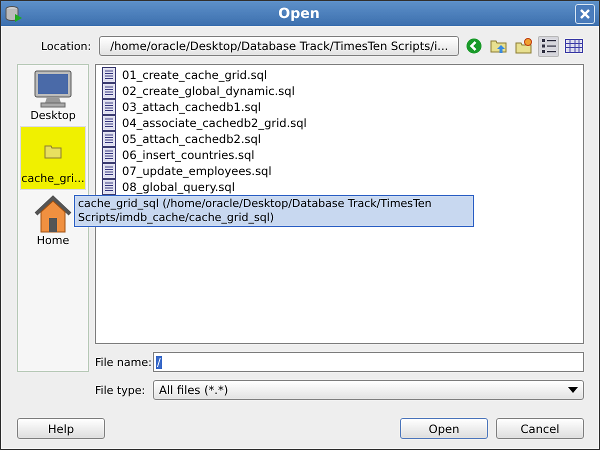 The image size is (600, 450). Describe the element at coordinates (540, 428) in the screenshot. I see `cancel-button: Cancel` at that location.